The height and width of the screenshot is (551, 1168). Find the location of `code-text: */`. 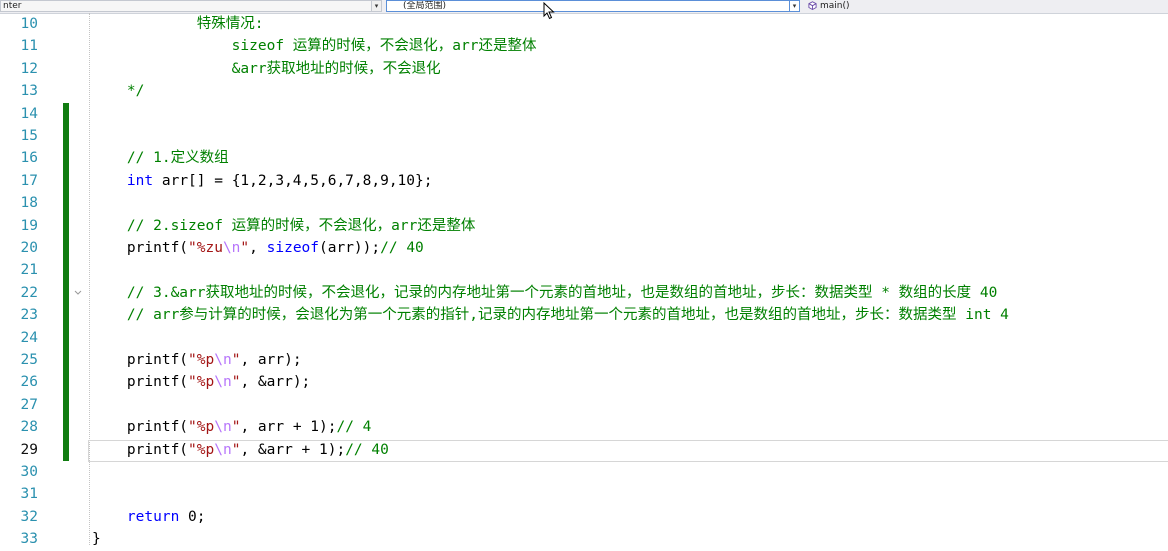

code-text: */ is located at coordinates (118, 91).